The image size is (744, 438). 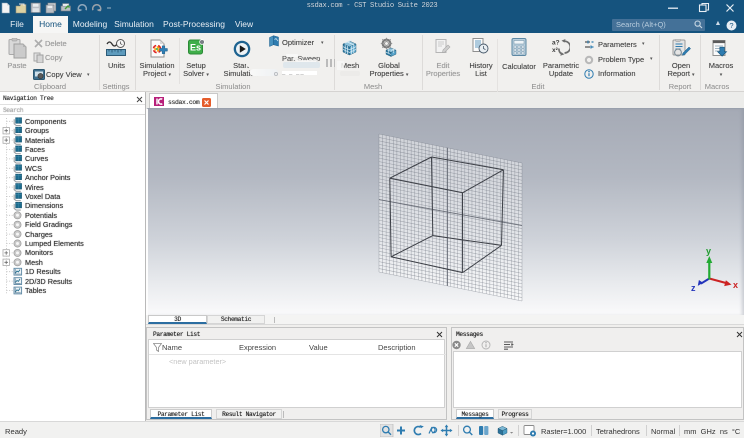 I want to click on svg-text: x, so click(x=735, y=285).